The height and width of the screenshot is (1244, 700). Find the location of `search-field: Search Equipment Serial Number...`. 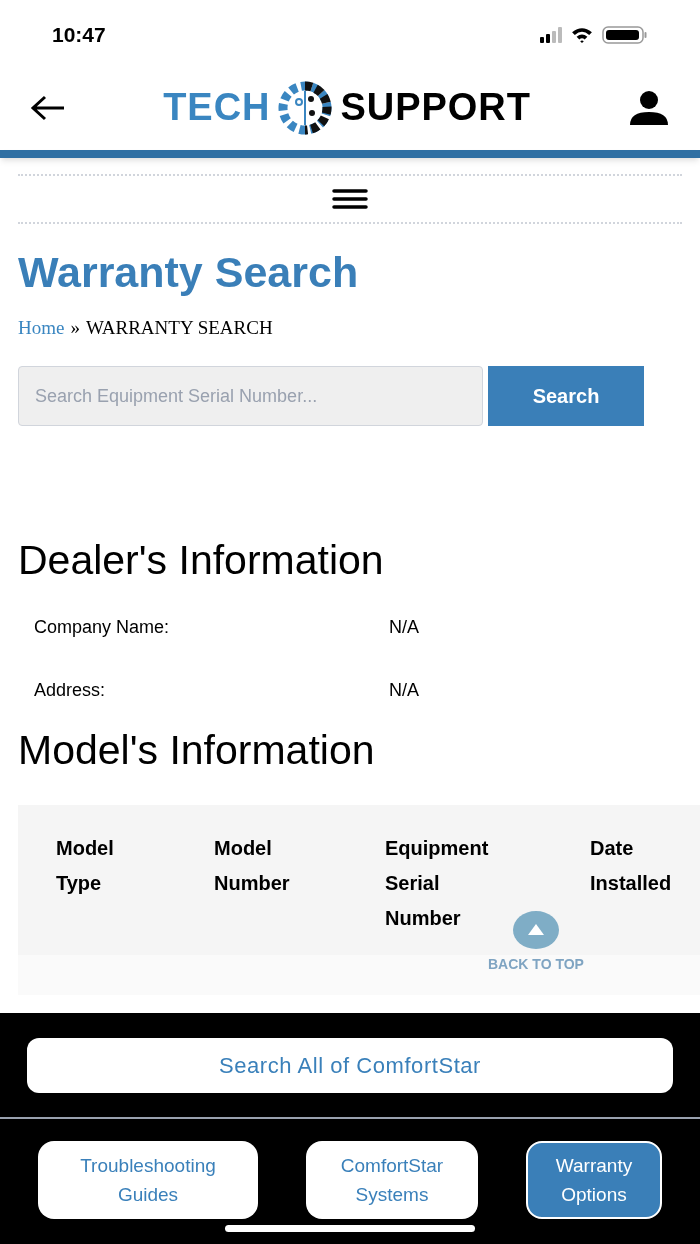

search-field: Search Equipment Serial Number... is located at coordinates (250, 396).